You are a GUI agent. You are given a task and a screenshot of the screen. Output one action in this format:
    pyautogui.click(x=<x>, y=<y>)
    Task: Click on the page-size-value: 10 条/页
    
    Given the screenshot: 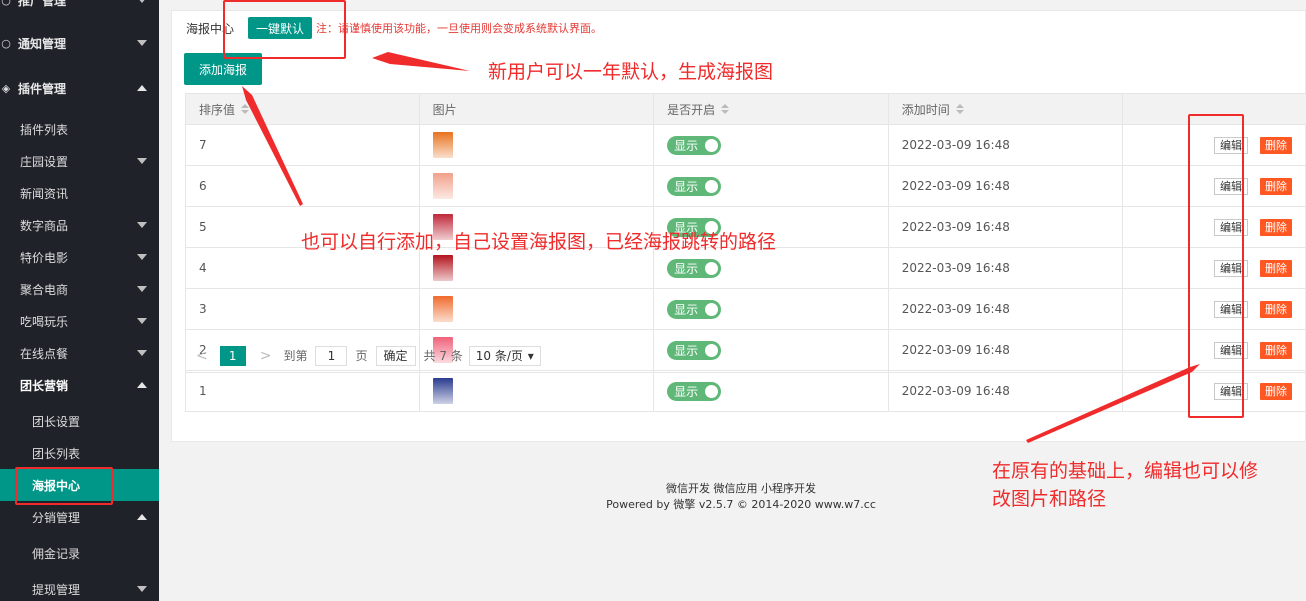 What is the action you would take?
    pyautogui.click(x=499, y=356)
    